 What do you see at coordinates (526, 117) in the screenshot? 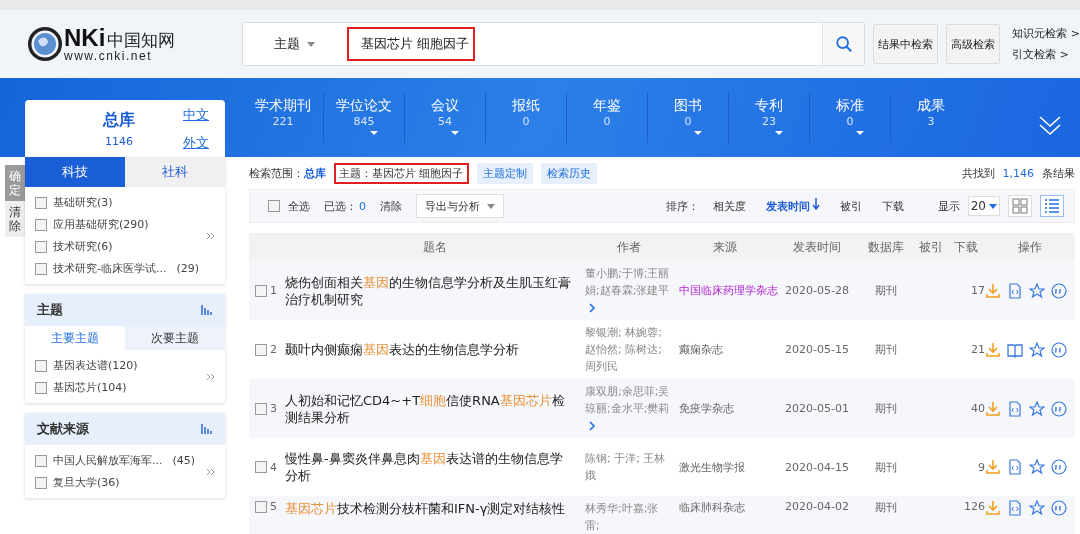
I see `database-tab: 报纸 0` at bounding box center [526, 117].